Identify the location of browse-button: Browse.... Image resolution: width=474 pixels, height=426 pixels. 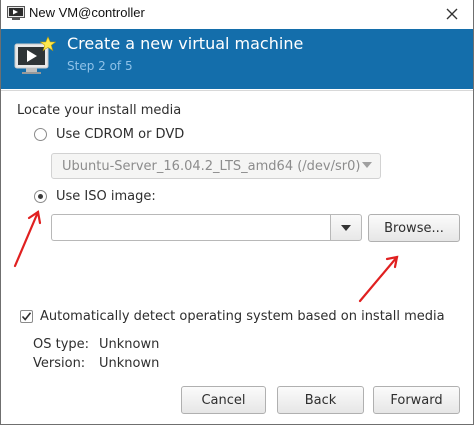
(414, 228).